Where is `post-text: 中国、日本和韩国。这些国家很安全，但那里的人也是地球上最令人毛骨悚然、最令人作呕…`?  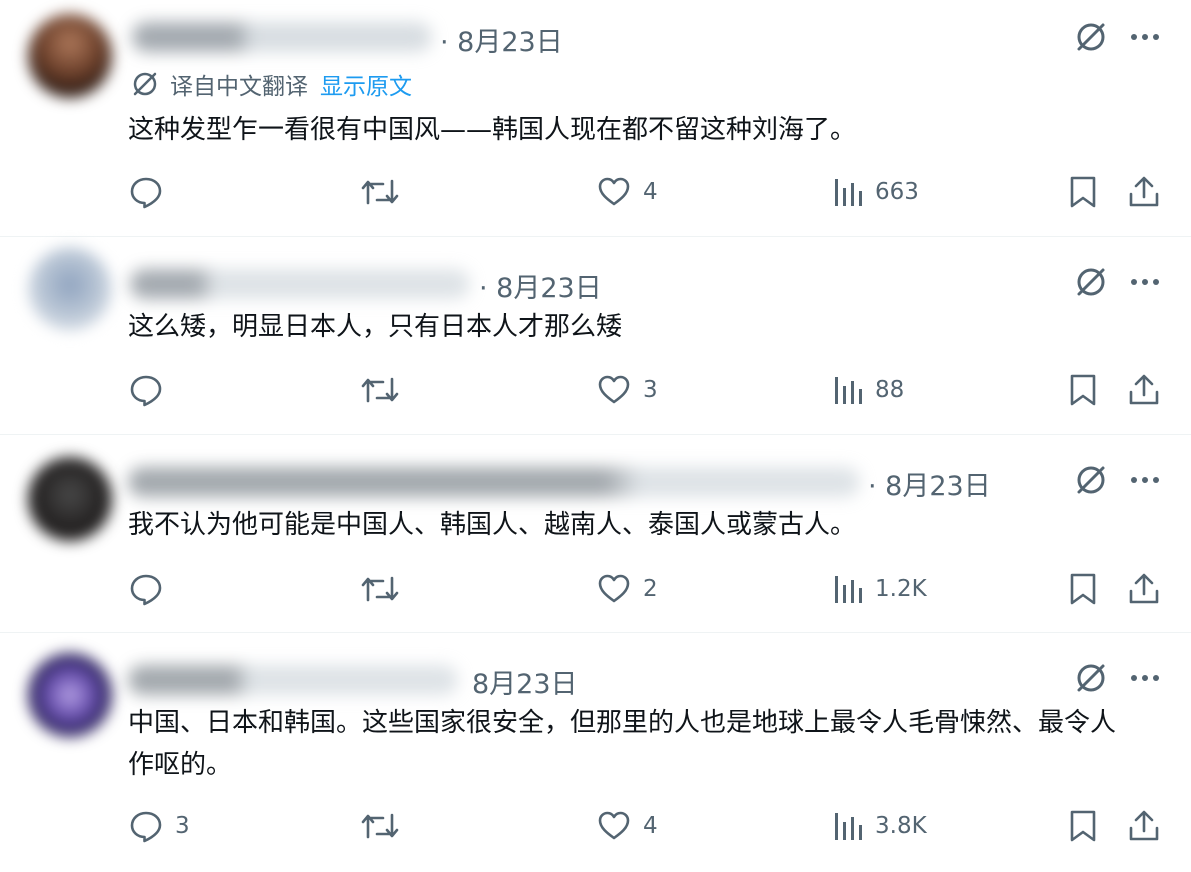 post-text: 中国、日本和韩国。这些国家很安全，但那里的人也是地球上最令人毛骨悚然、最令人作呕… is located at coordinates (622, 744).